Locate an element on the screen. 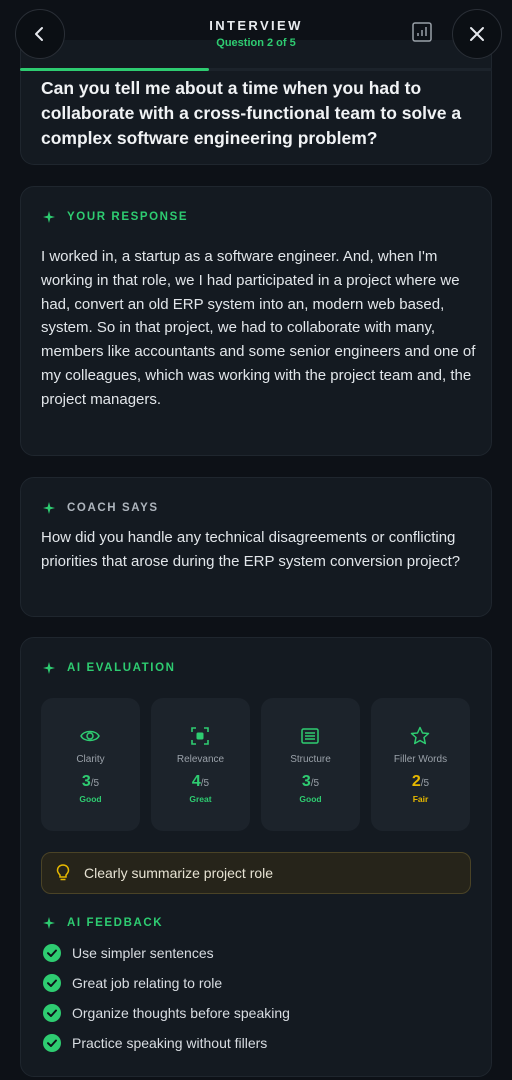  metric-rating: Great is located at coordinates (200, 799).